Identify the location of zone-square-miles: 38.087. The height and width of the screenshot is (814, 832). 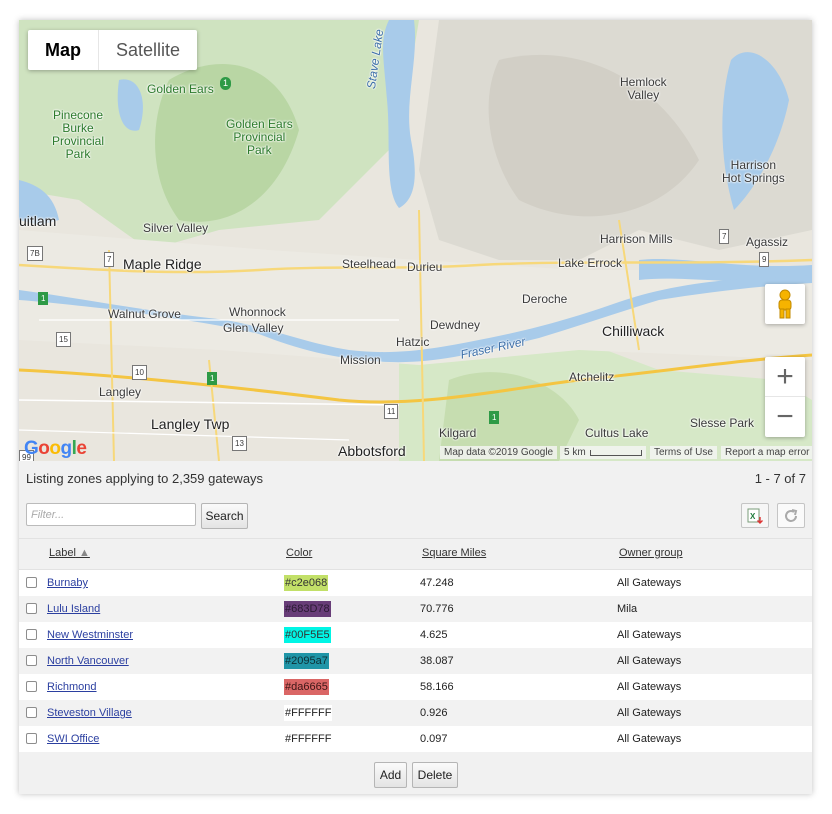
(437, 661).